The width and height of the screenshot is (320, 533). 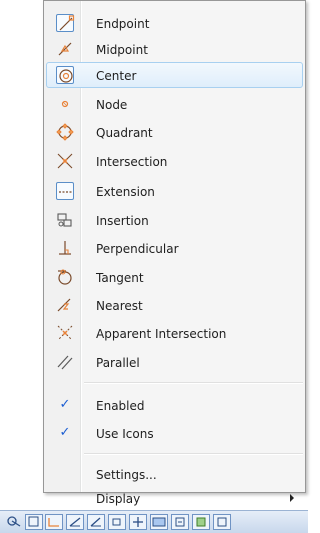 What do you see at coordinates (161, 334) in the screenshot?
I see `menu-item-label: Apparent Intersection` at bounding box center [161, 334].